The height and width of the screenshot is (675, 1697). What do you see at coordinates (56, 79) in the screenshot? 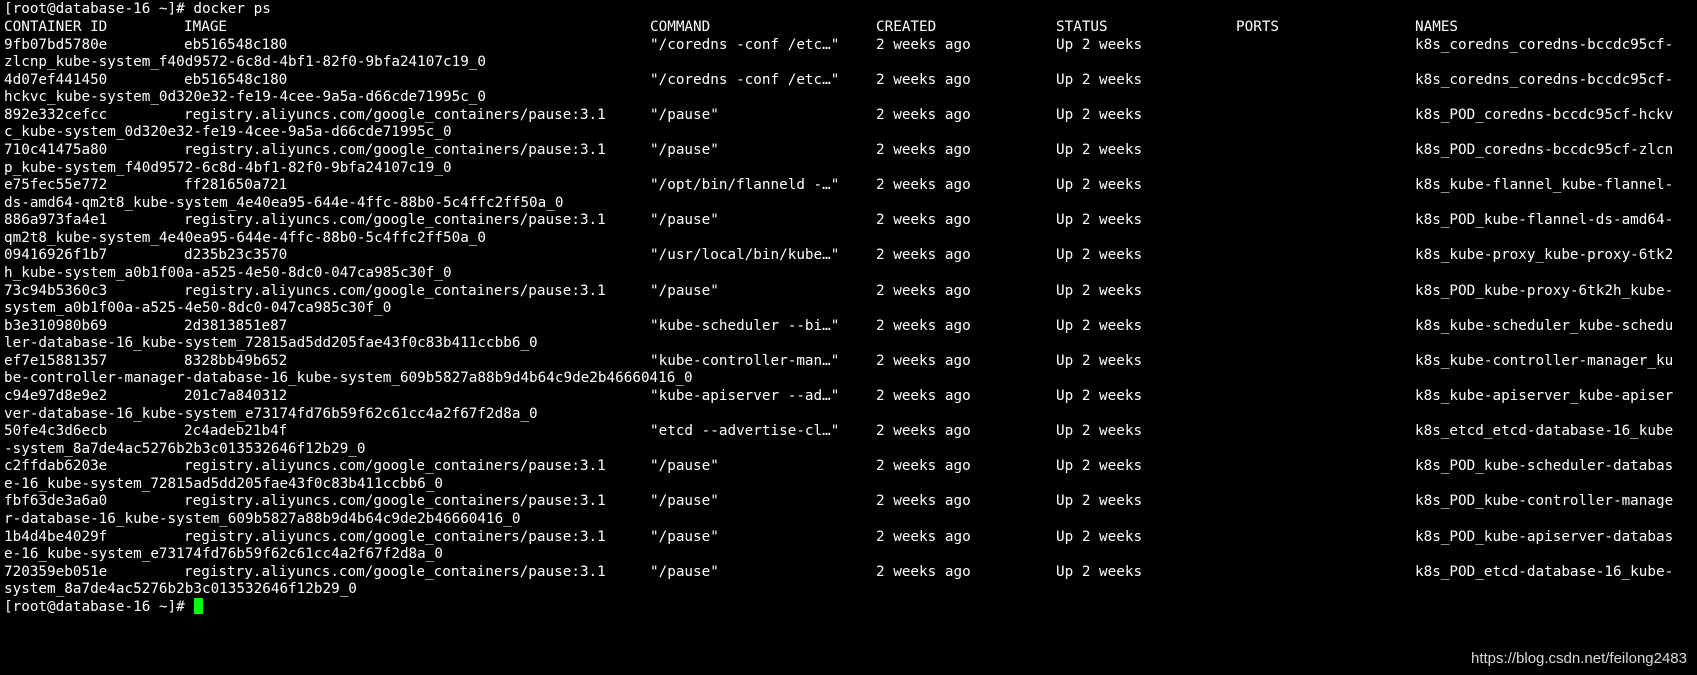
I see `row-container-id: 4d07ef441450` at bounding box center [56, 79].